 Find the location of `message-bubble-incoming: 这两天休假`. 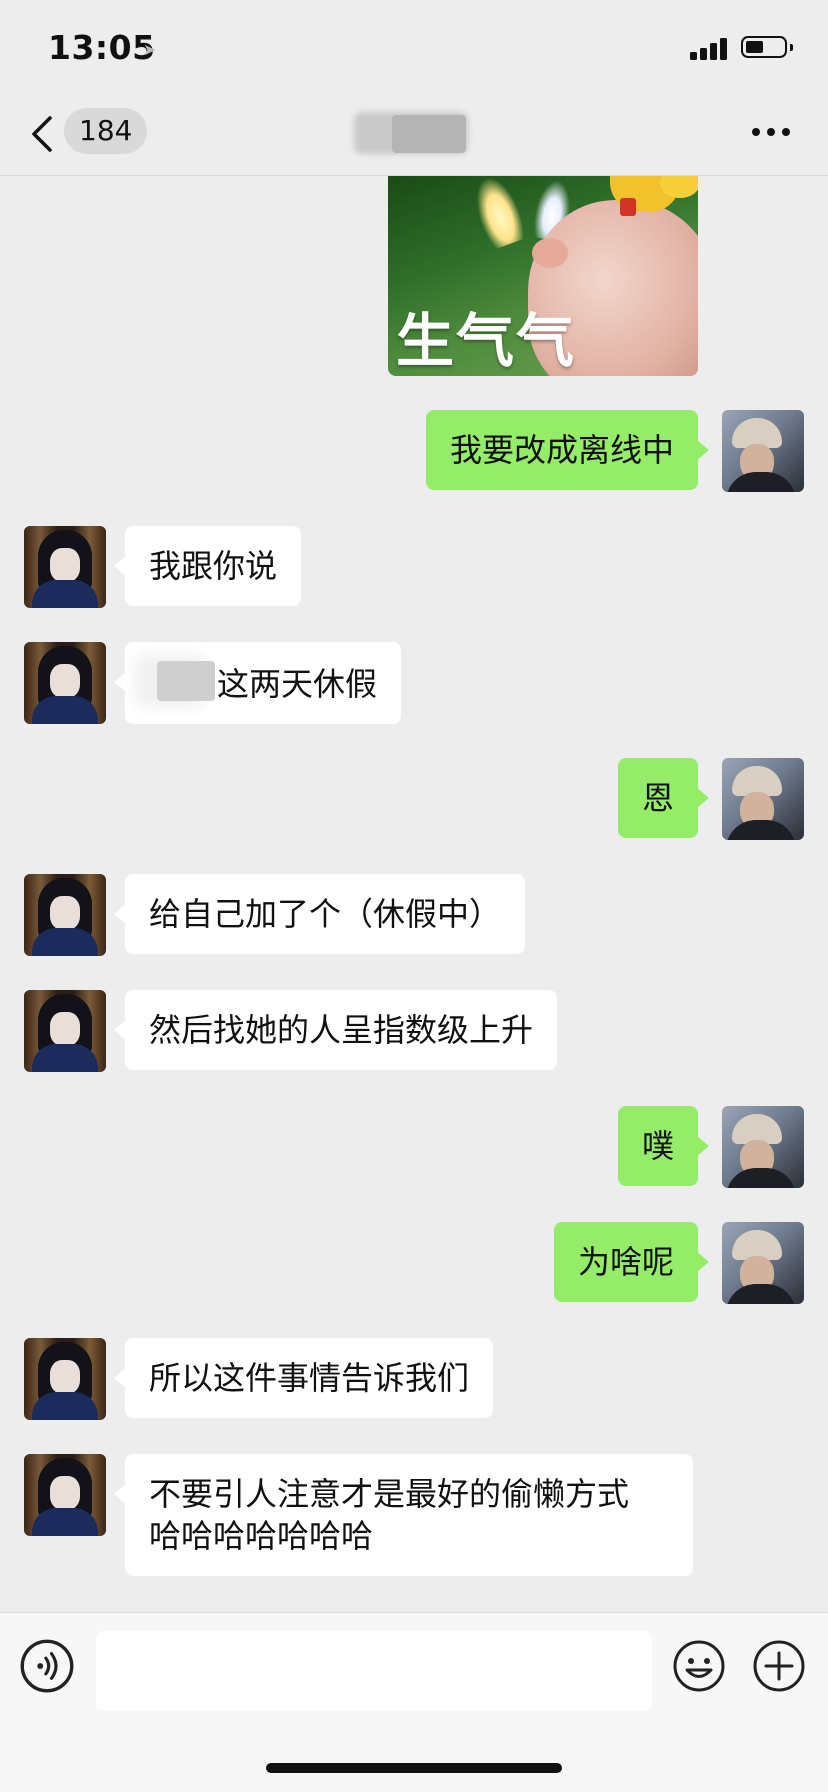

message-bubble-incoming: 这两天休假 is located at coordinates (257, 683).